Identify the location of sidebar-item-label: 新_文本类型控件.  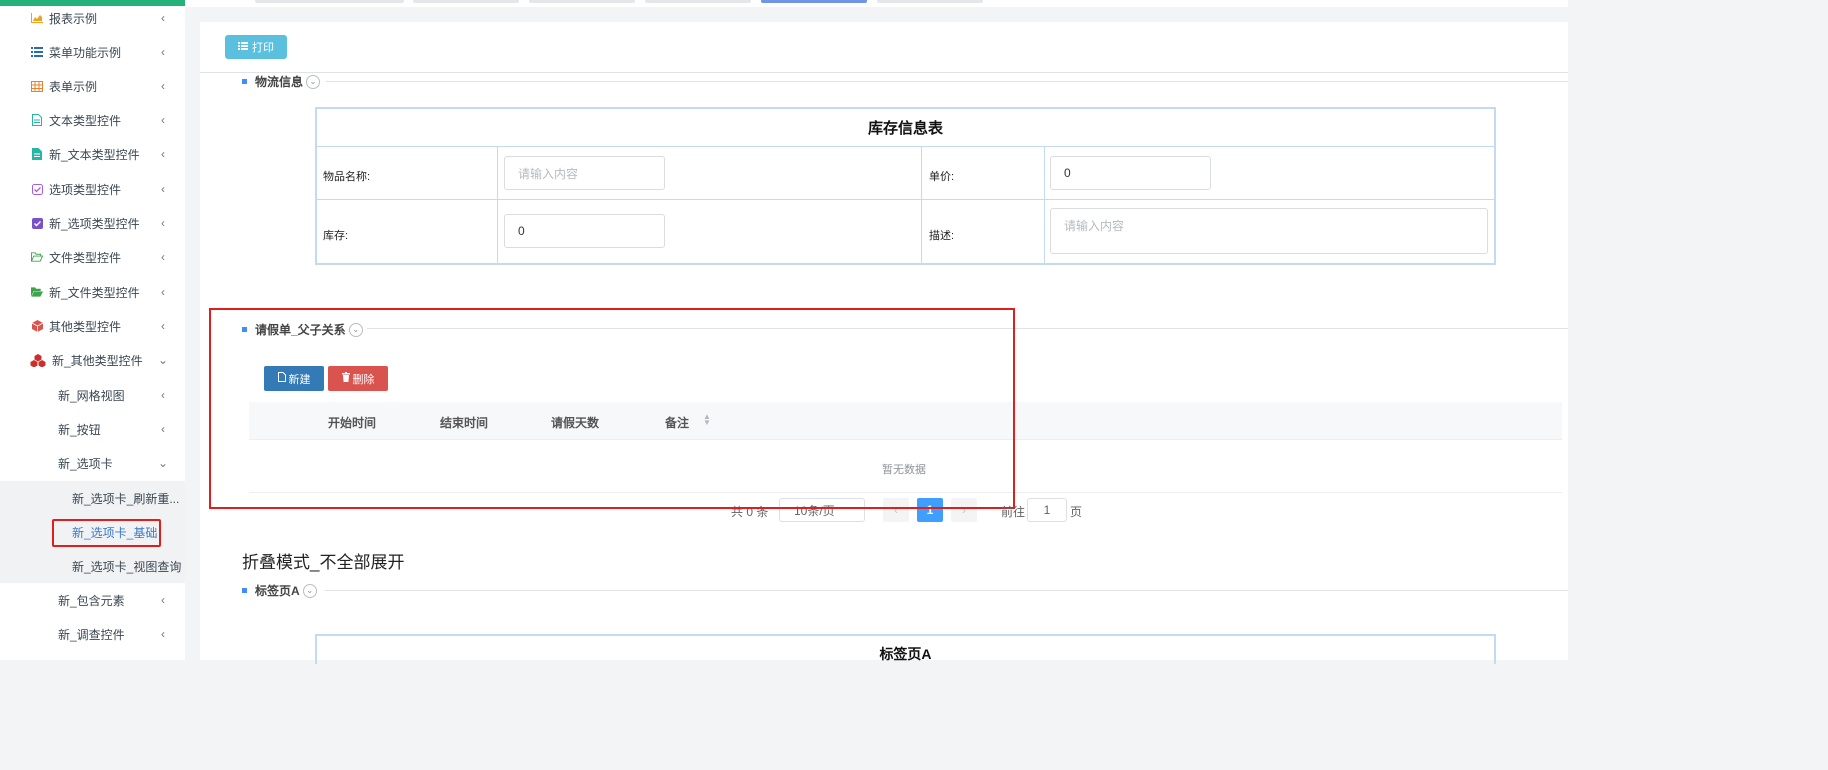
(94, 154).